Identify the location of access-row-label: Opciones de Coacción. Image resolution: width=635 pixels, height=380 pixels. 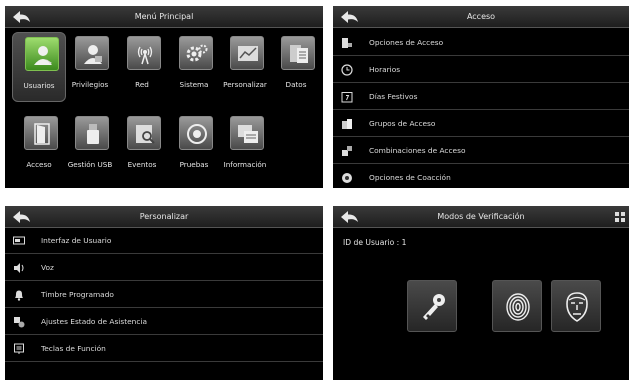
(410, 177).